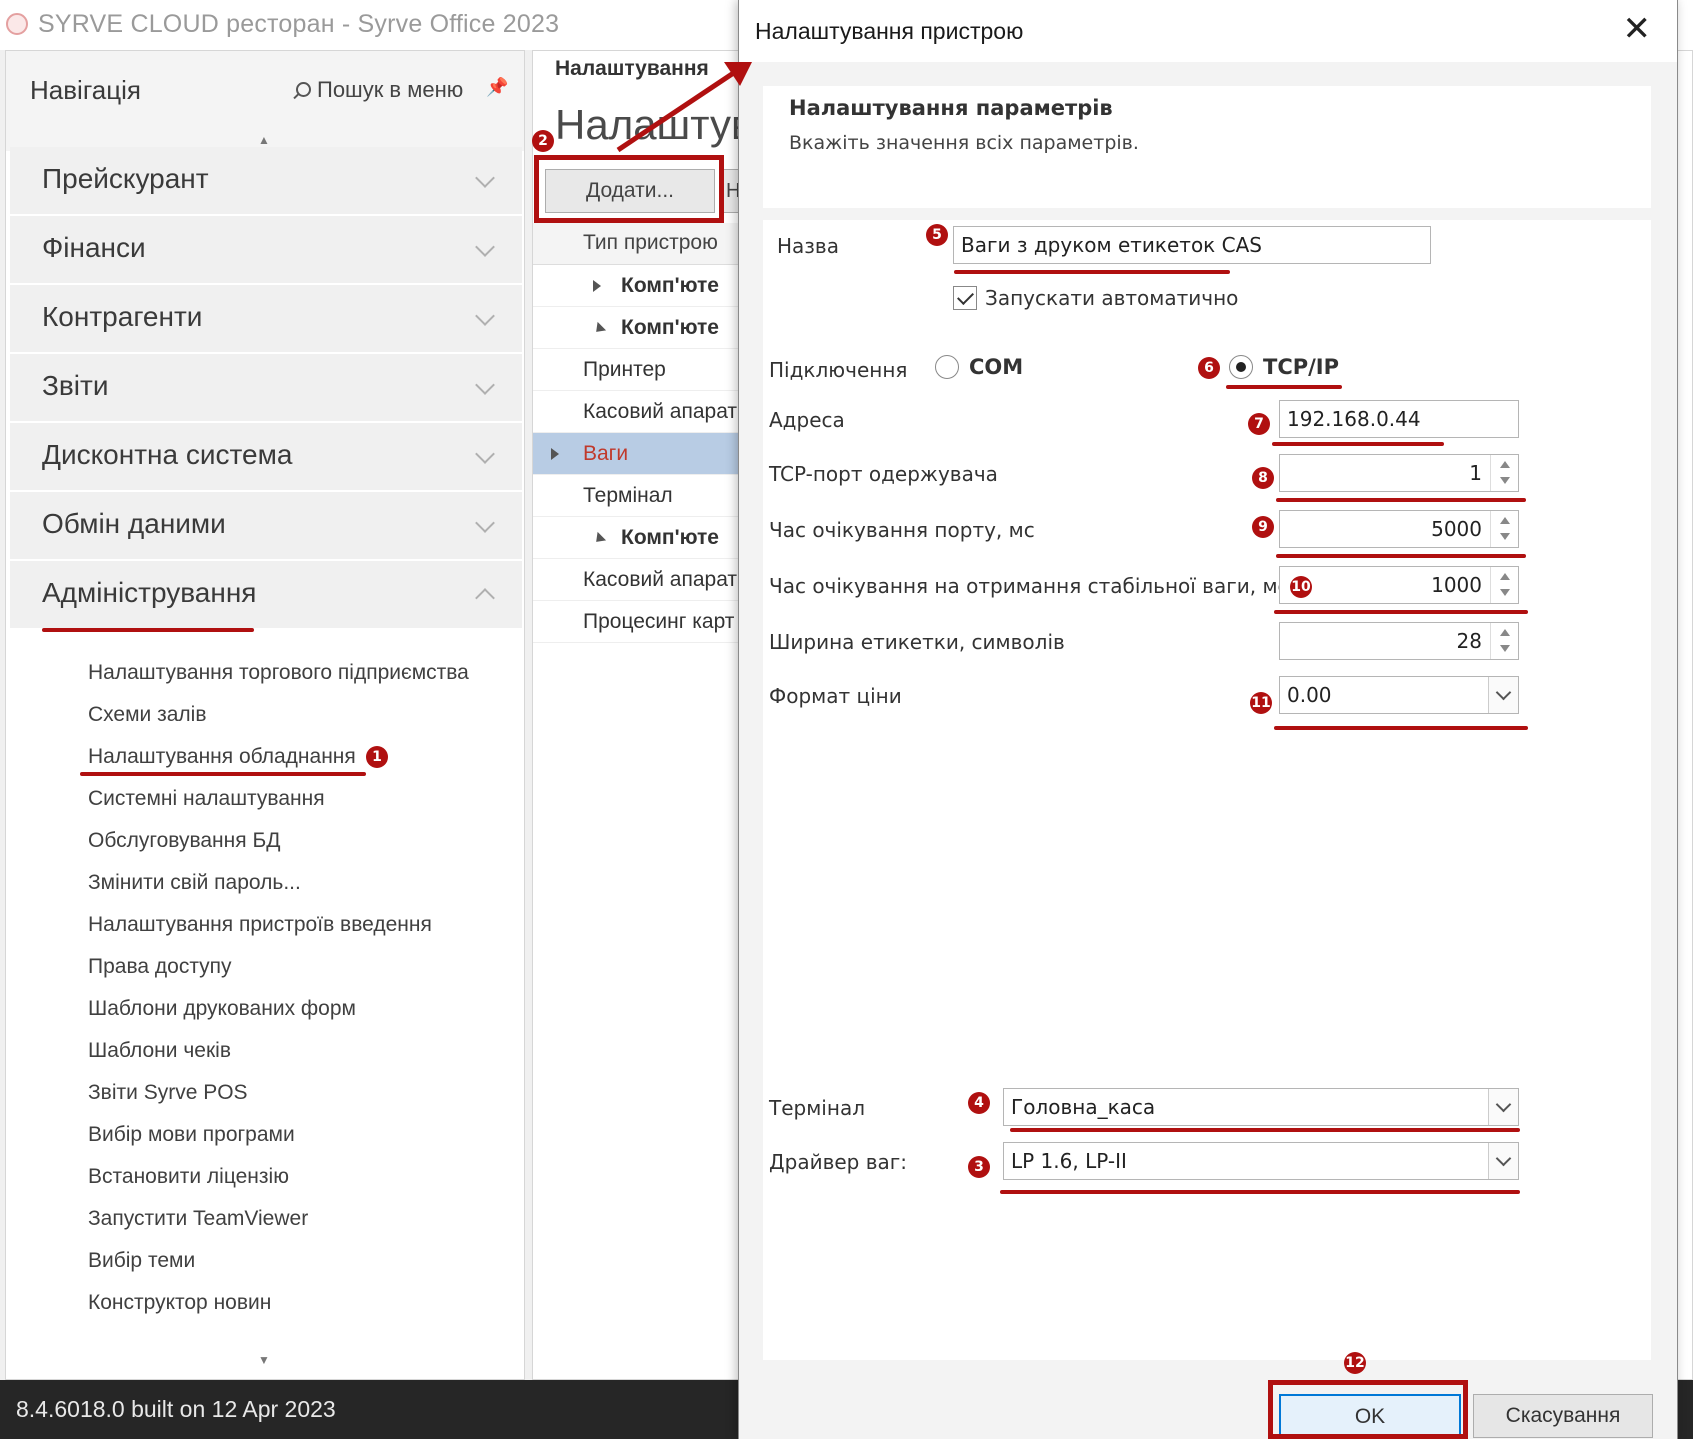 The height and width of the screenshot is (1439, 1693). I want to click on row-label: Принтер, so click(624, 369).